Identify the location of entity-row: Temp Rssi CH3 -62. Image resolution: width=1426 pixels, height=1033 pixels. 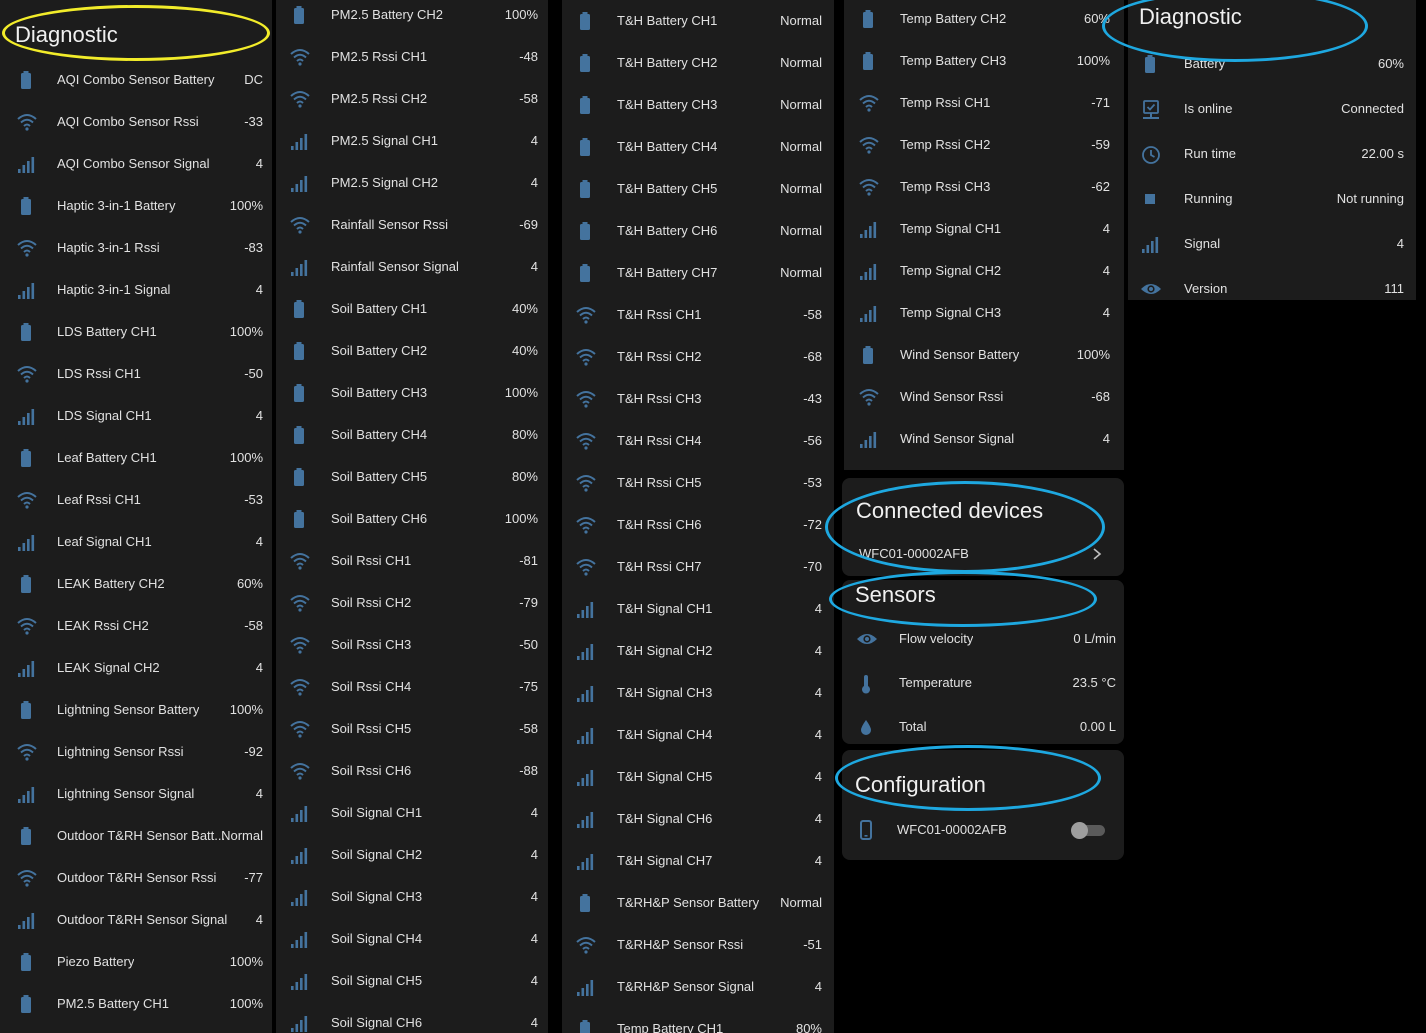
(984, 187).